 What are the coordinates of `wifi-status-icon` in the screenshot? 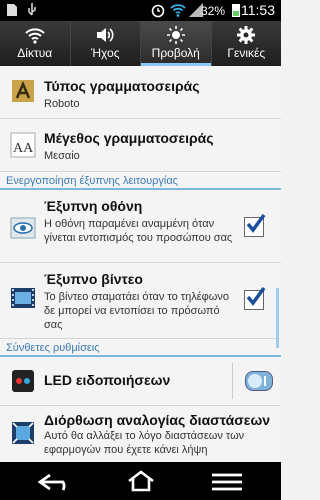 It's located at (178, 10).